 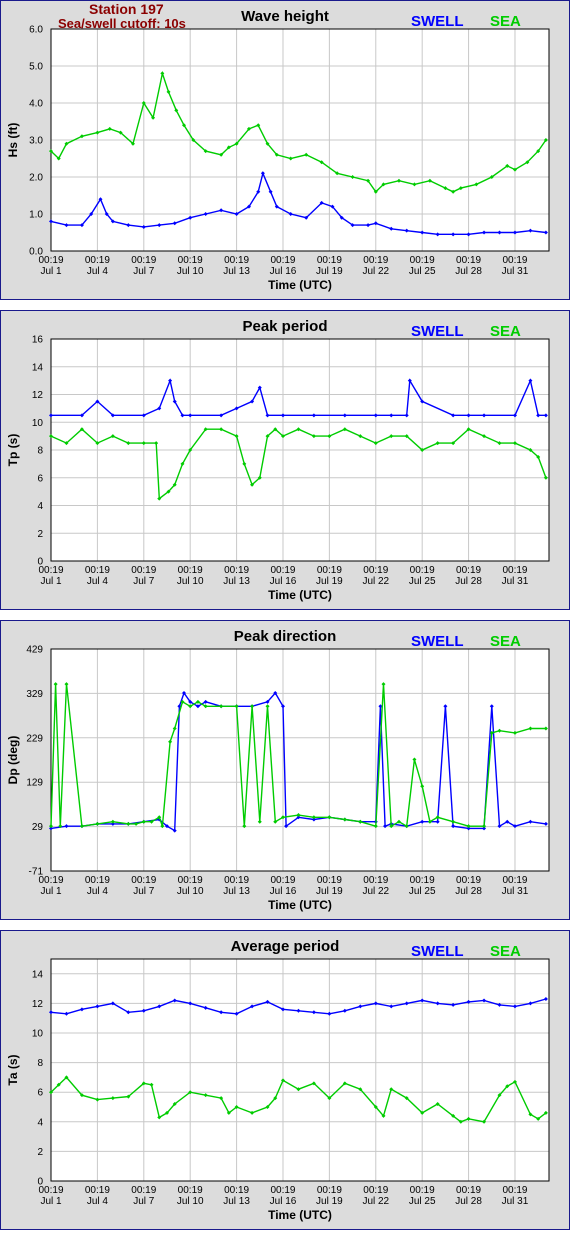 I want to click on x-tick-date: Jul 22, so click(x=375, y=271).